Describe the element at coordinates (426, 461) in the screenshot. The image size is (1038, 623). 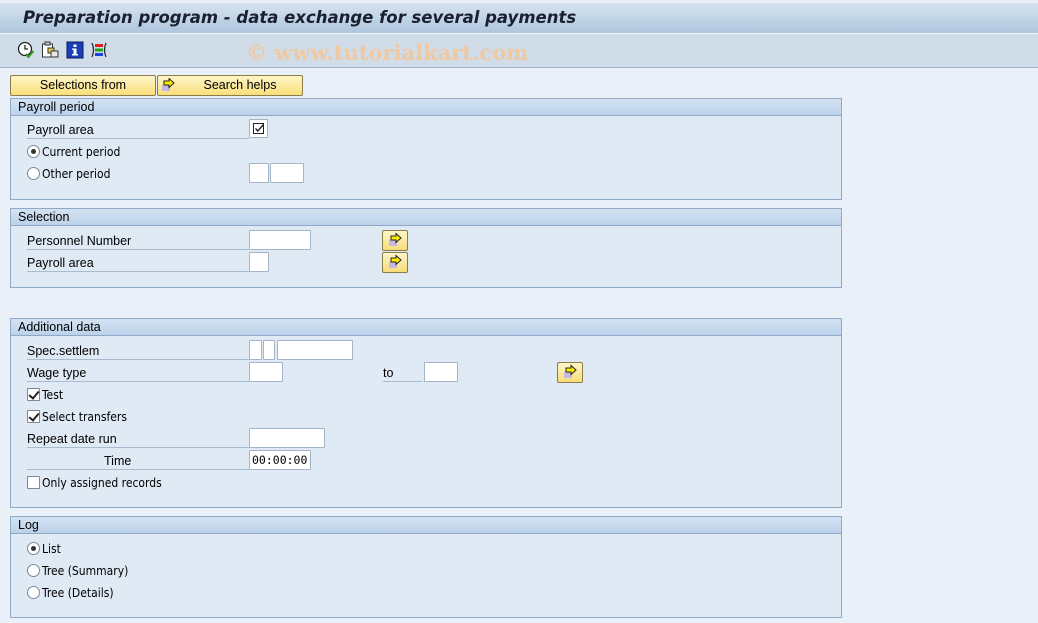
I see `time-row: Time 00:00:00` at that location.